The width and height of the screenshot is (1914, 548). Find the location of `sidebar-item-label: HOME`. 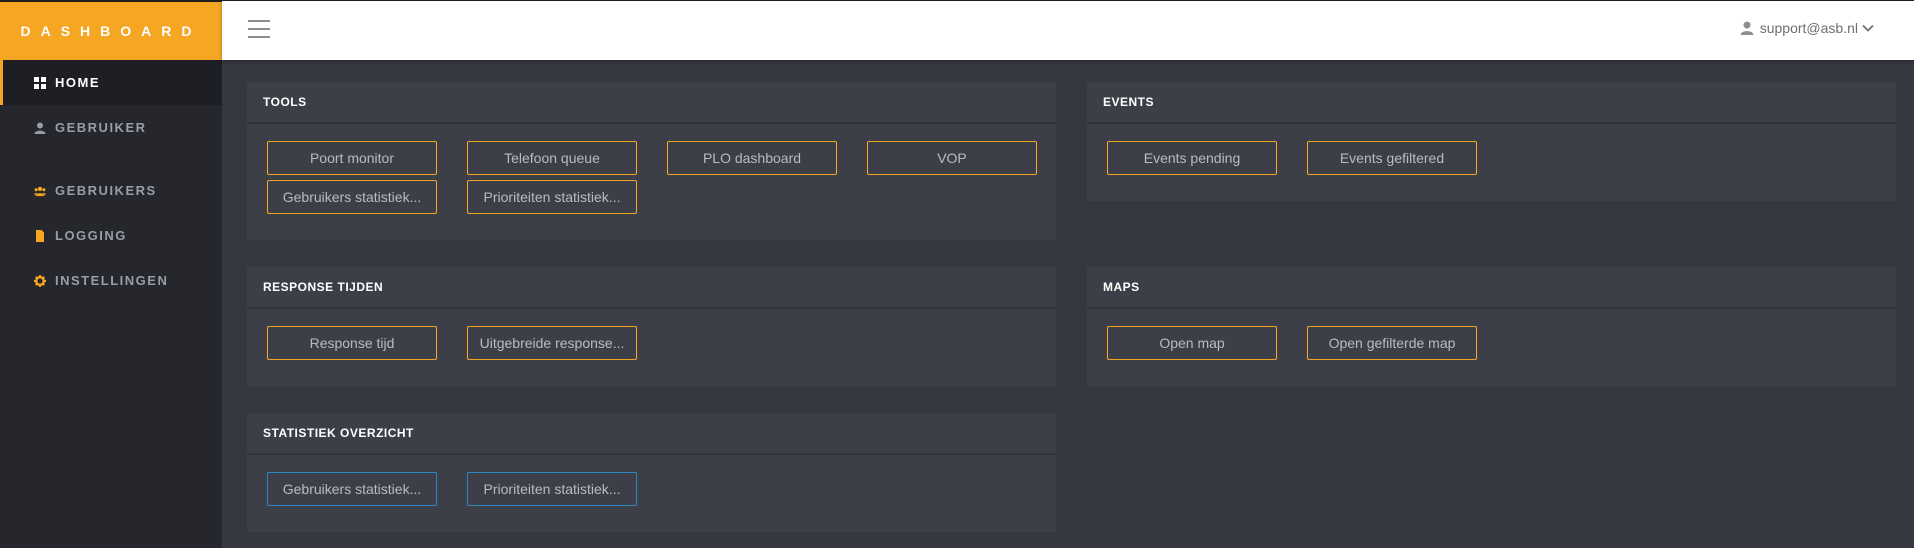

sidebar-item-label: HOME is located at coordinates (77, 82).